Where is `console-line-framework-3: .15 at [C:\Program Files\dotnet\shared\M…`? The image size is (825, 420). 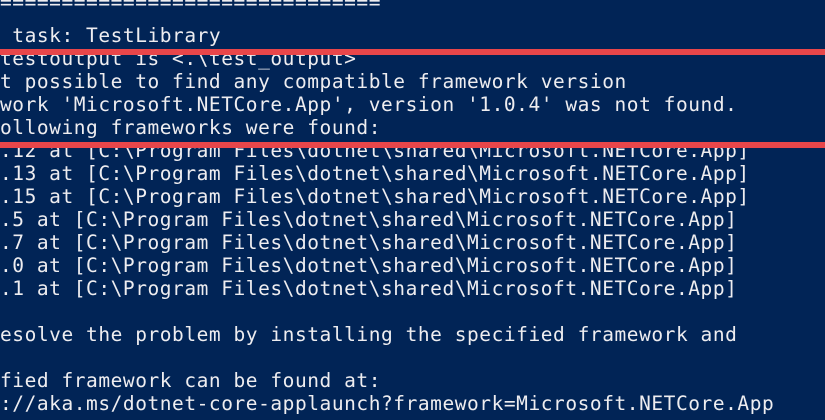
console-line-framework-3: .15 at [C:\Program Files\dotnet\shared\M… is located at coordinates (375, 196).